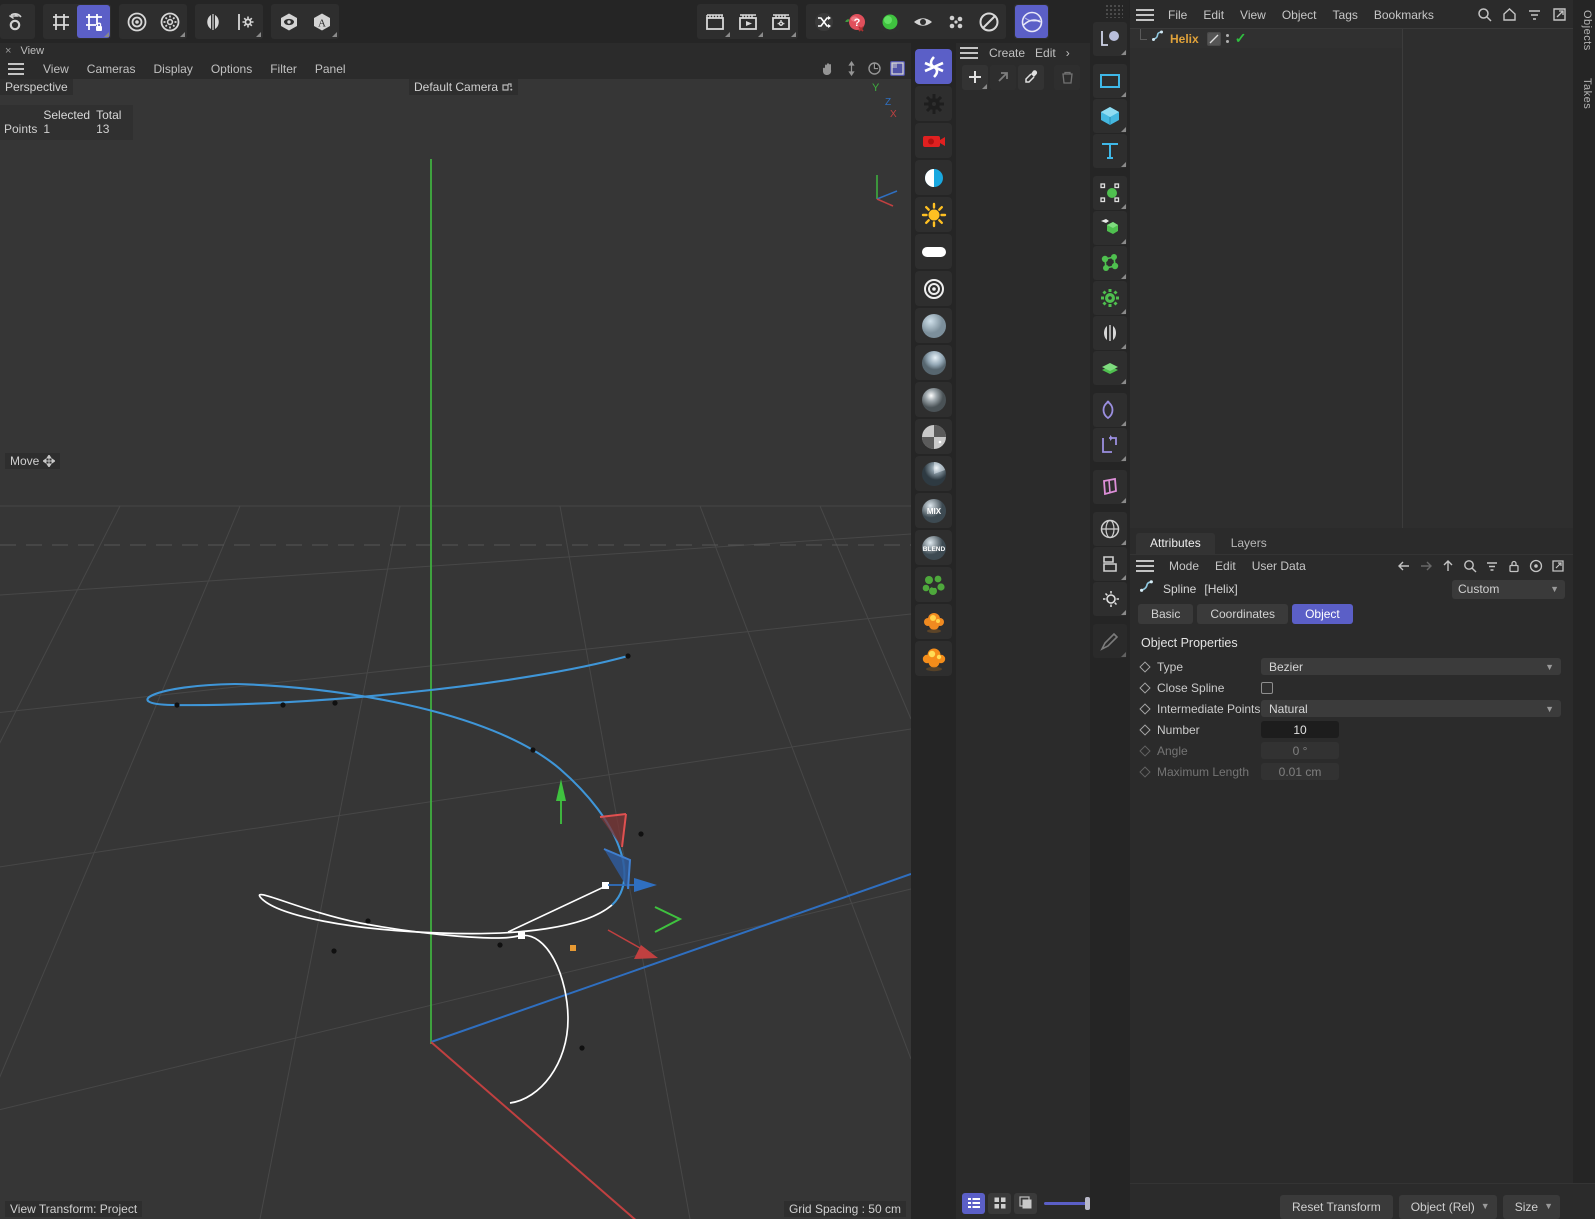 The height and width of the screenshot is (1219, 1595). What do you see at coordinates (1536, 566) in the screenshot?
I see `target-icon` at bounding box center [1536, 566].